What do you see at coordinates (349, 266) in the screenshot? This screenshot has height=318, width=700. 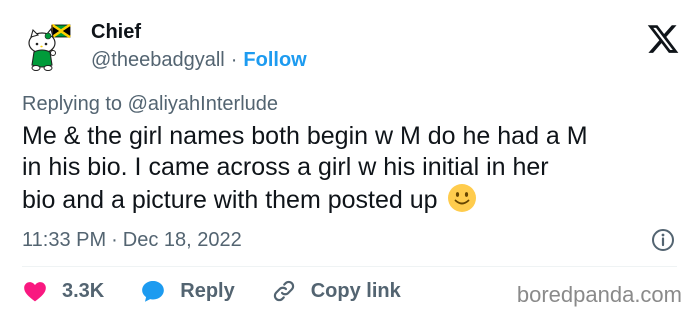 I see `divider` at bounding box center [349, 266].